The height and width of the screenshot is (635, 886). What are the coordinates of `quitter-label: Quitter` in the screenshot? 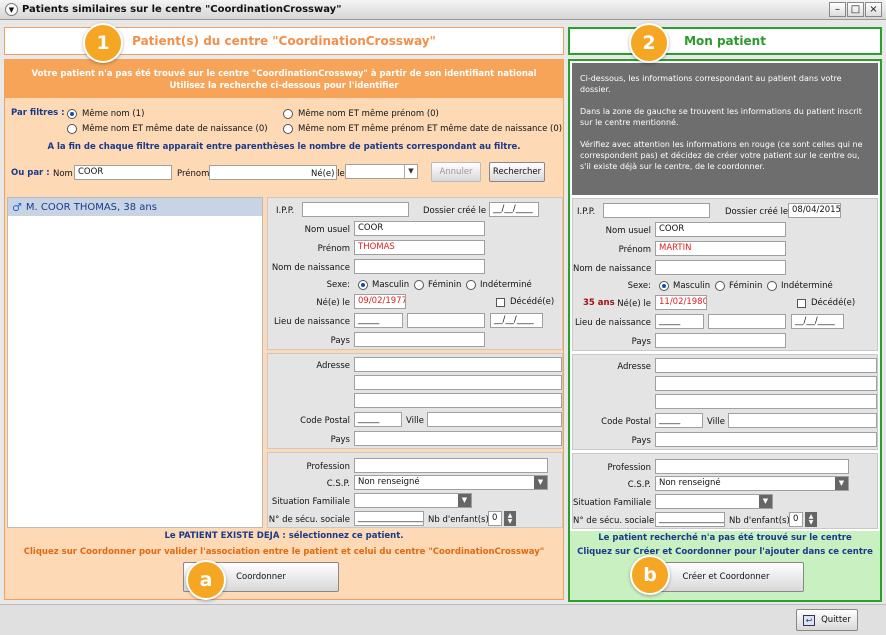 It's located at (836, 620).